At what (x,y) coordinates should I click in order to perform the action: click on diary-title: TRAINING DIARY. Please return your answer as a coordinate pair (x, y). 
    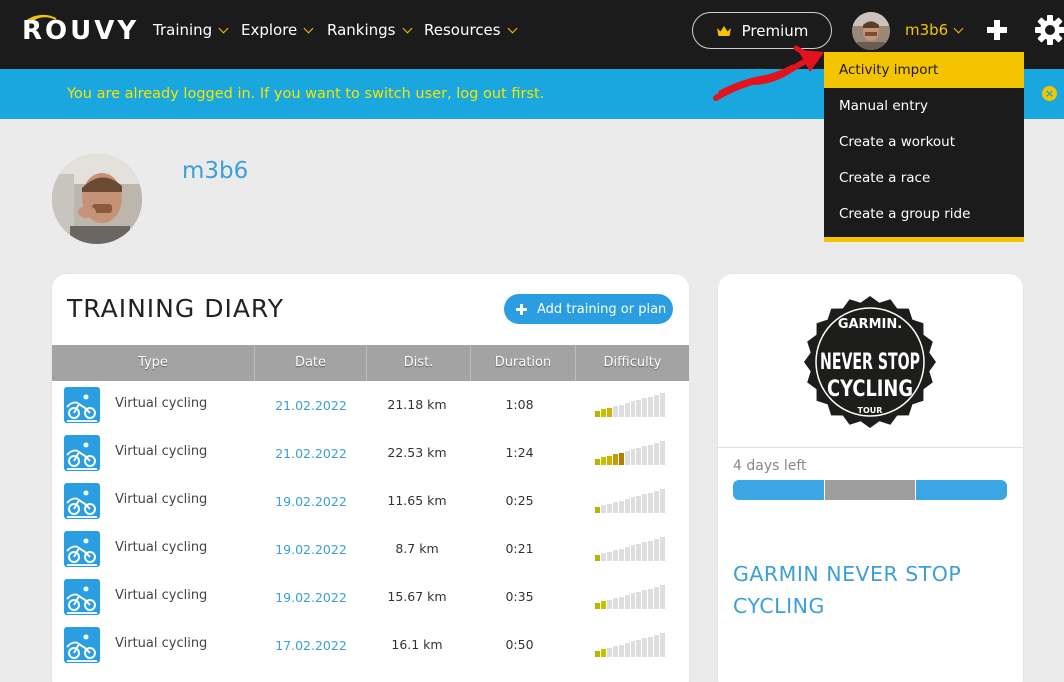
    Looking at the image, I should click on (175, 308).